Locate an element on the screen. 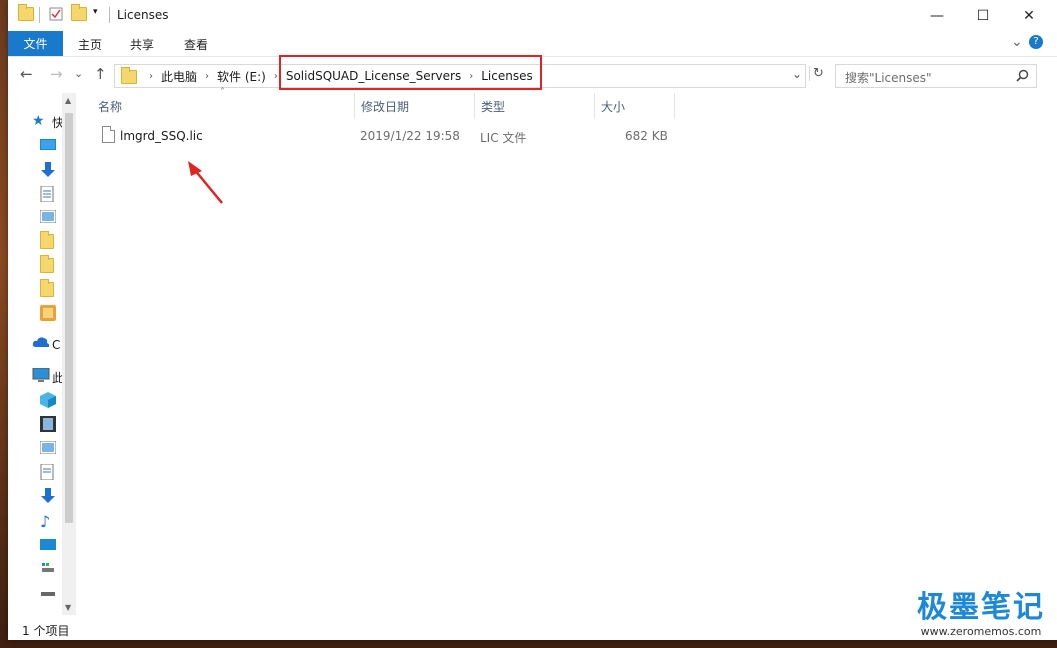 The height and width of the screenshot is (648, 1057). this-pc-icon is located at coordinates (41, 375).